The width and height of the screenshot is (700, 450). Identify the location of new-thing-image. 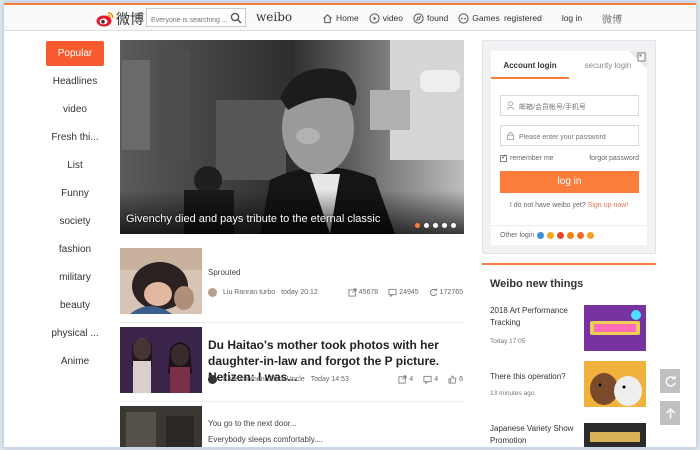
(615, 328).